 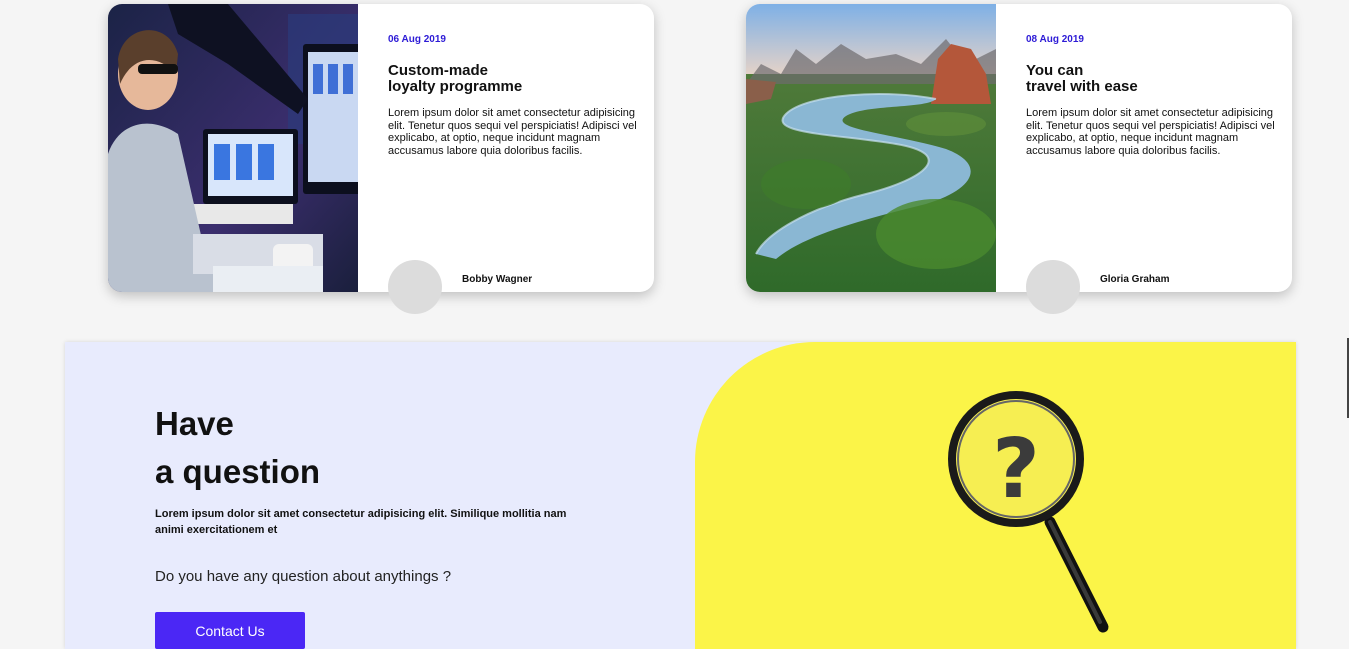 I want to click on contact-us-button: Contact Us, so click(x=230, y=630).